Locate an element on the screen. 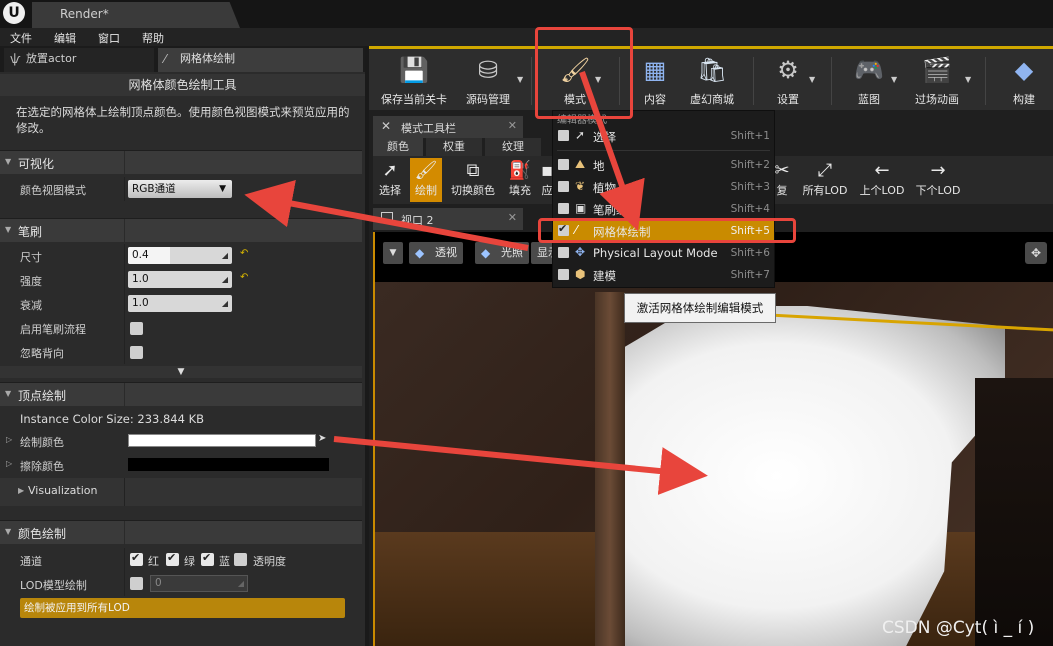 The height and width of the screenshot is (646, 1053). tab-mesh-paint: ⁄ 网格体绘制 is located at coordinates (260, 60).